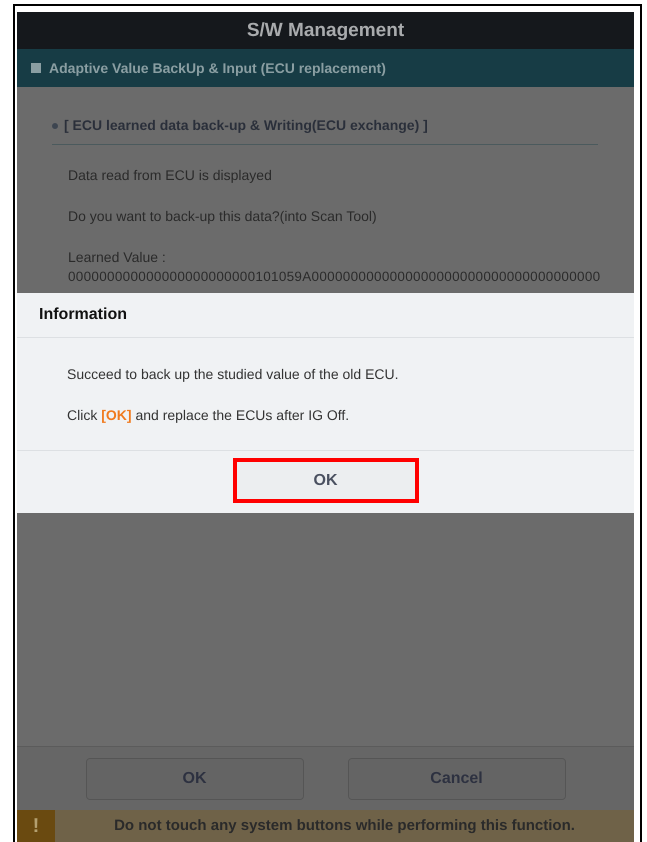 The height and width of the screenshot is (842, 647). Describe the element at coordinates (457, 779) in the screenshot. I see `dialog-button: Cancel` at that location.